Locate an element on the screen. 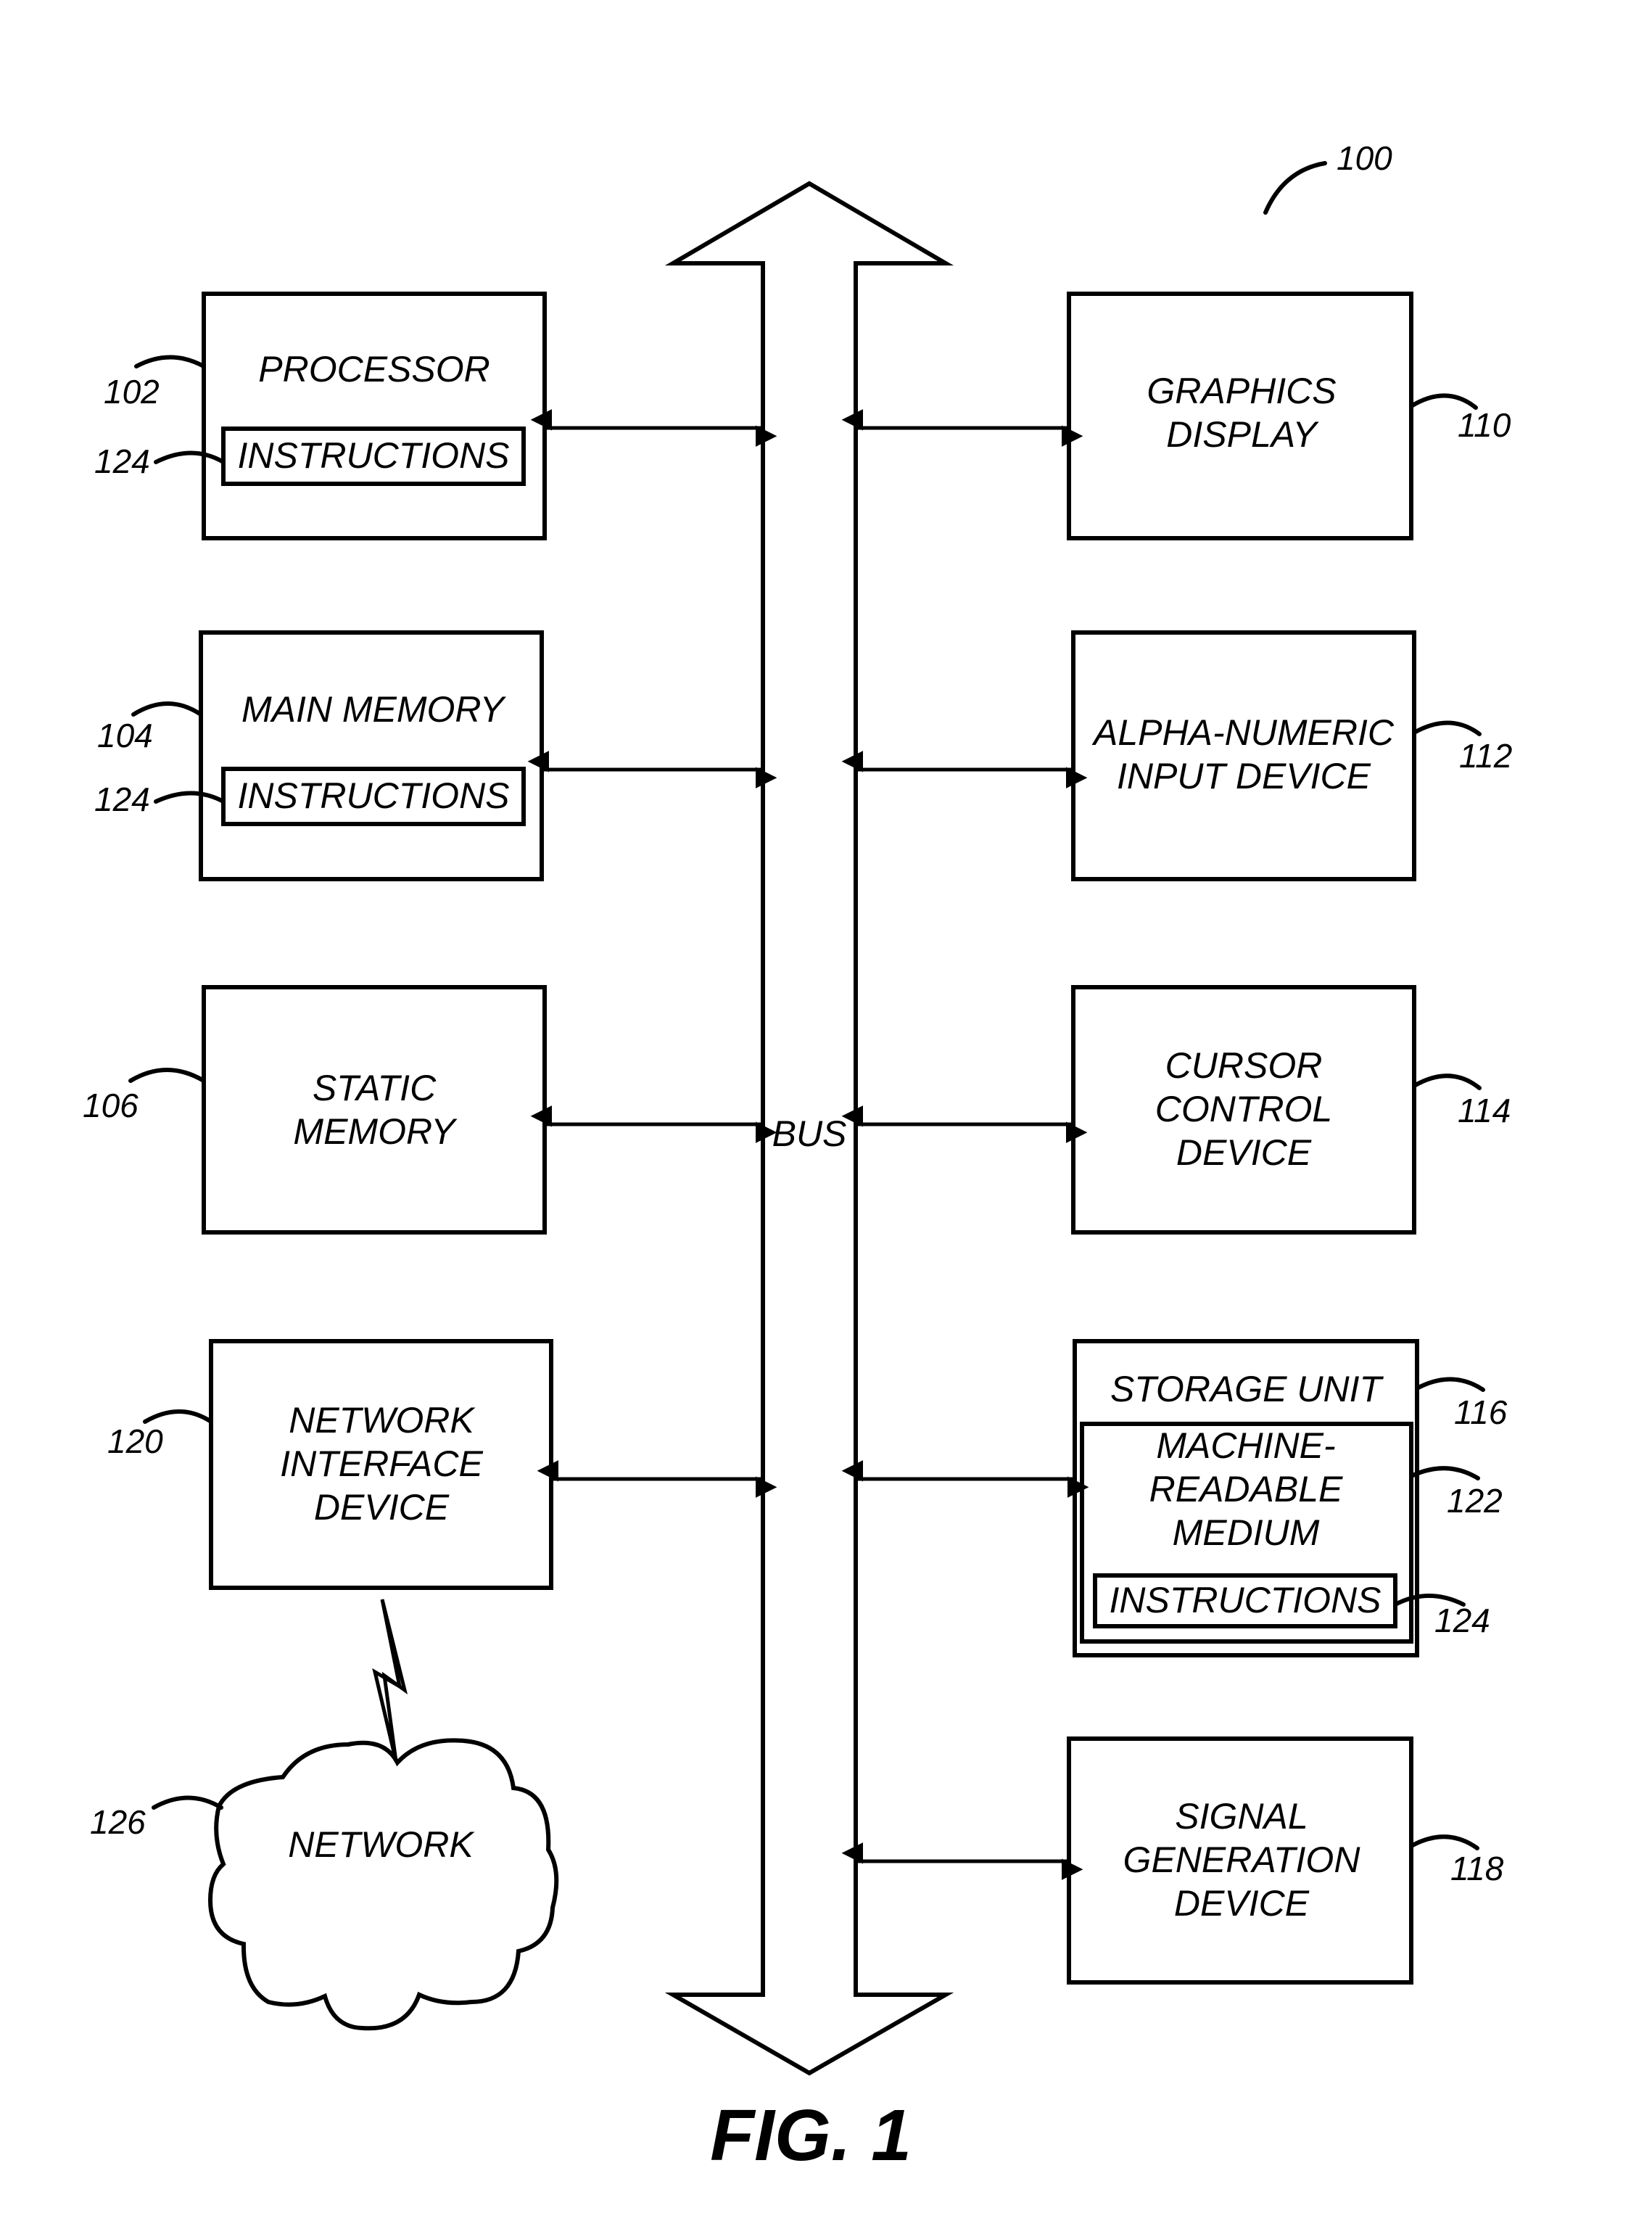 The height and width of the screenshot is (2229, 1652). signal-generation-label-line2: GENERATION is located at coordinates (1242, 1859).